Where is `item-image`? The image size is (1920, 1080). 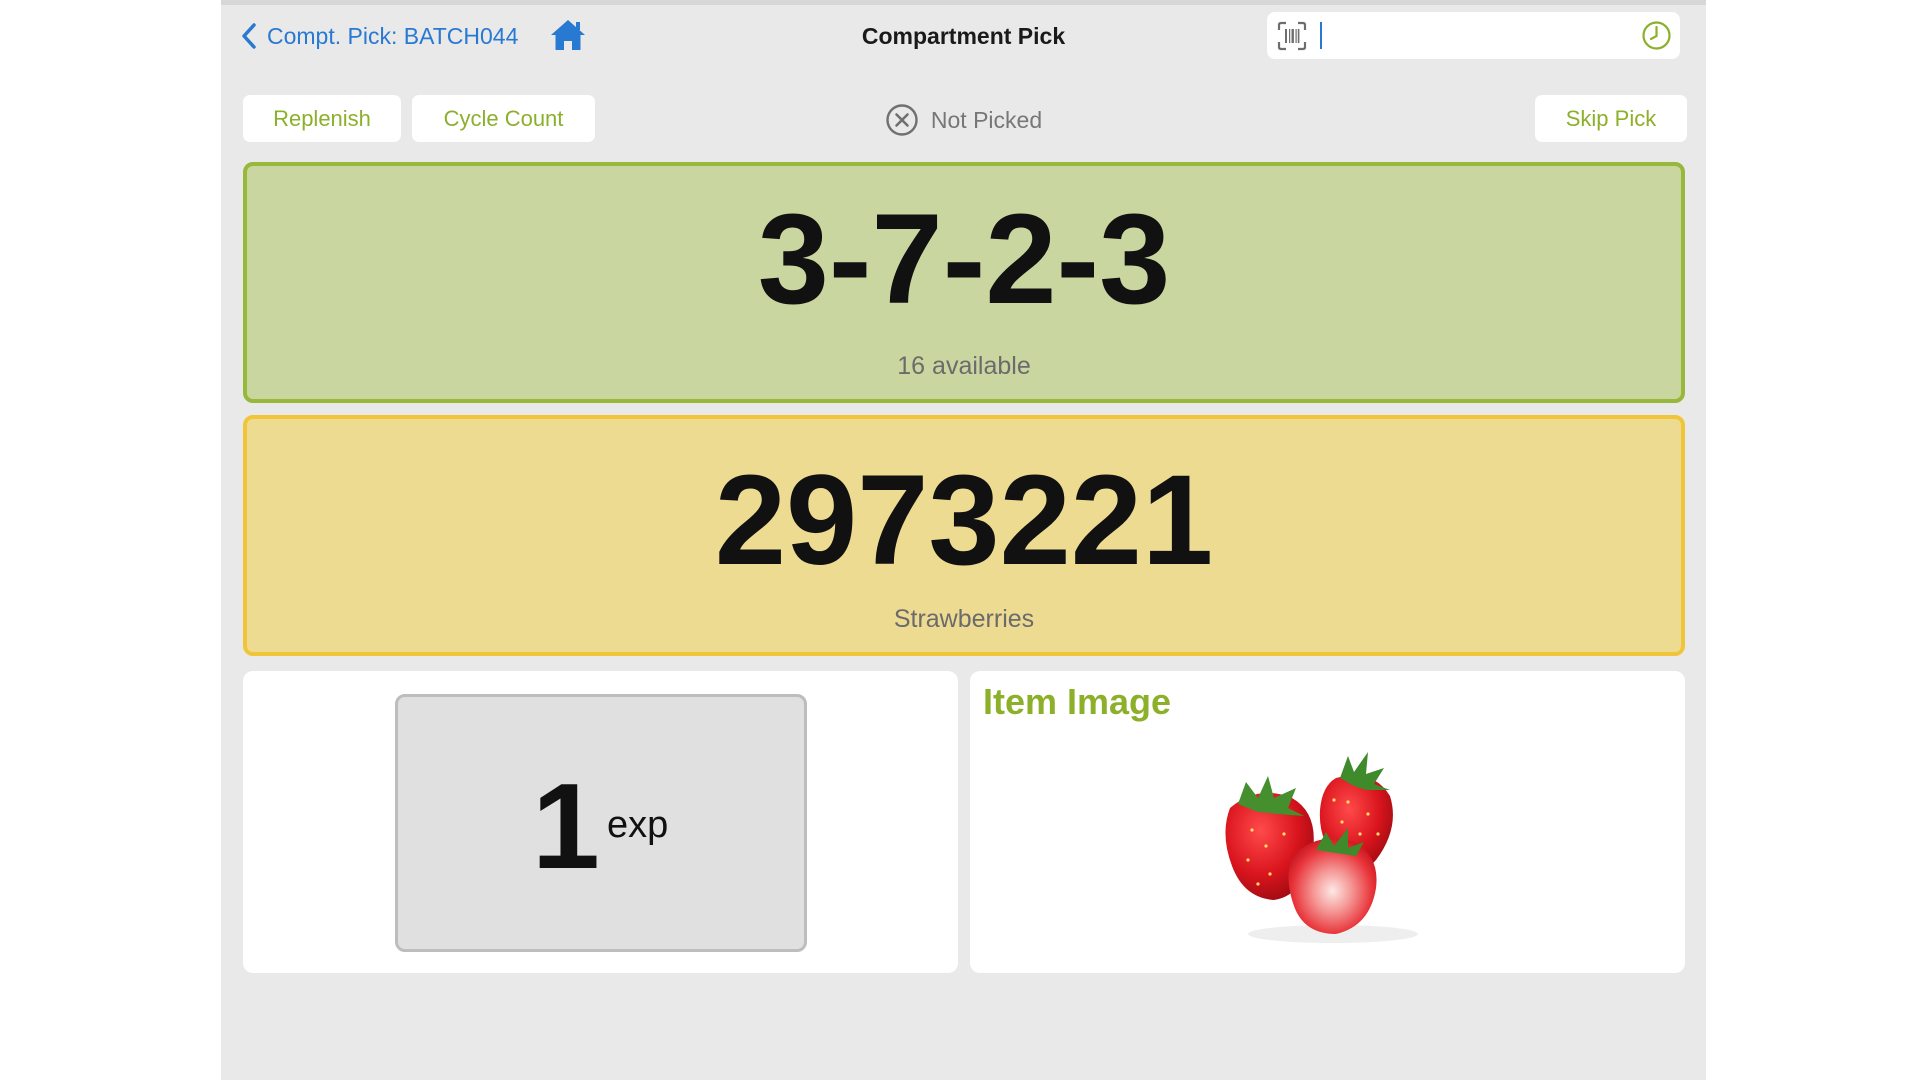 item-image is located at coordinates (1328, 843).